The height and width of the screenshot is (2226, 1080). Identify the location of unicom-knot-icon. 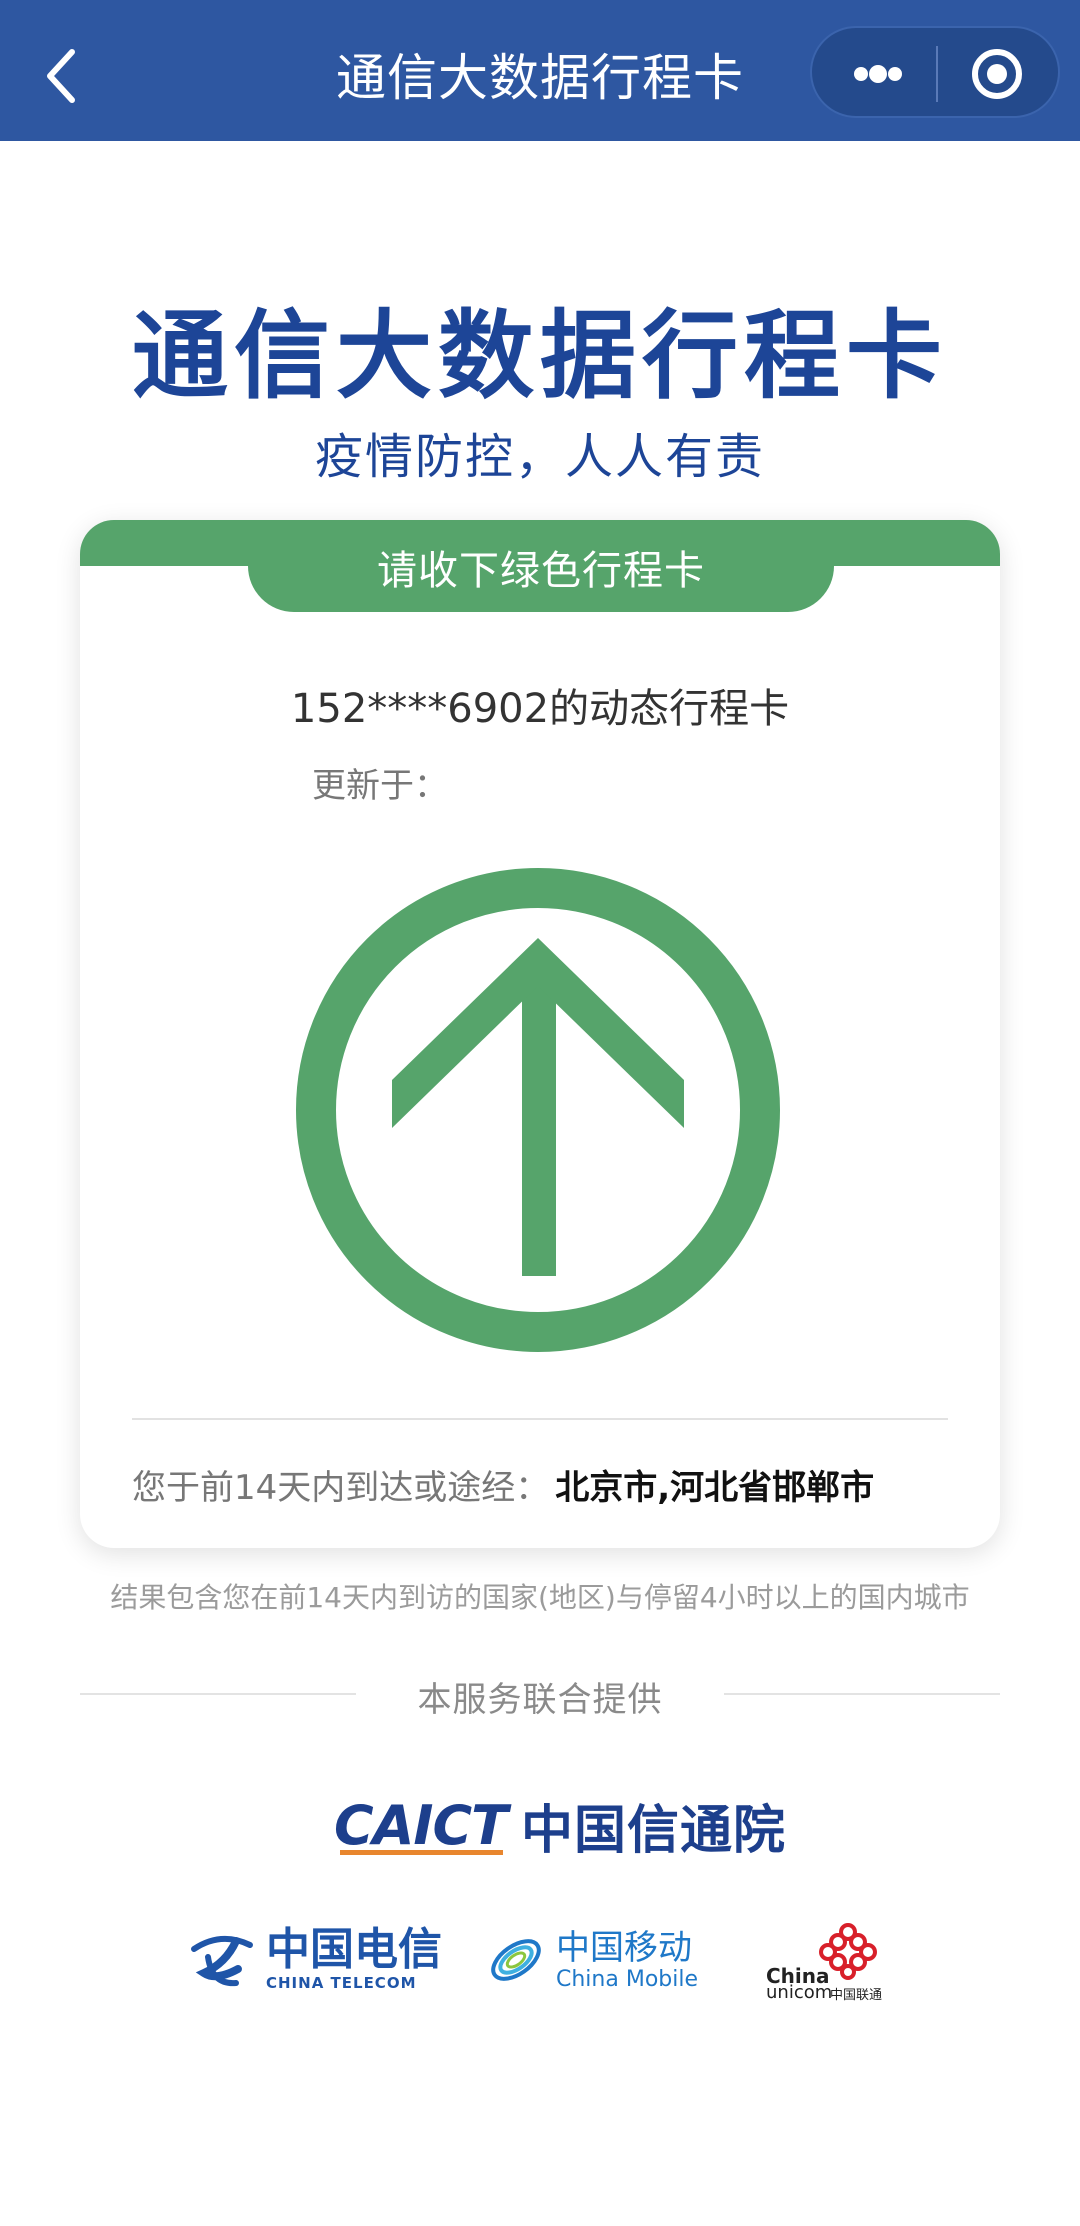
(848, 1951).